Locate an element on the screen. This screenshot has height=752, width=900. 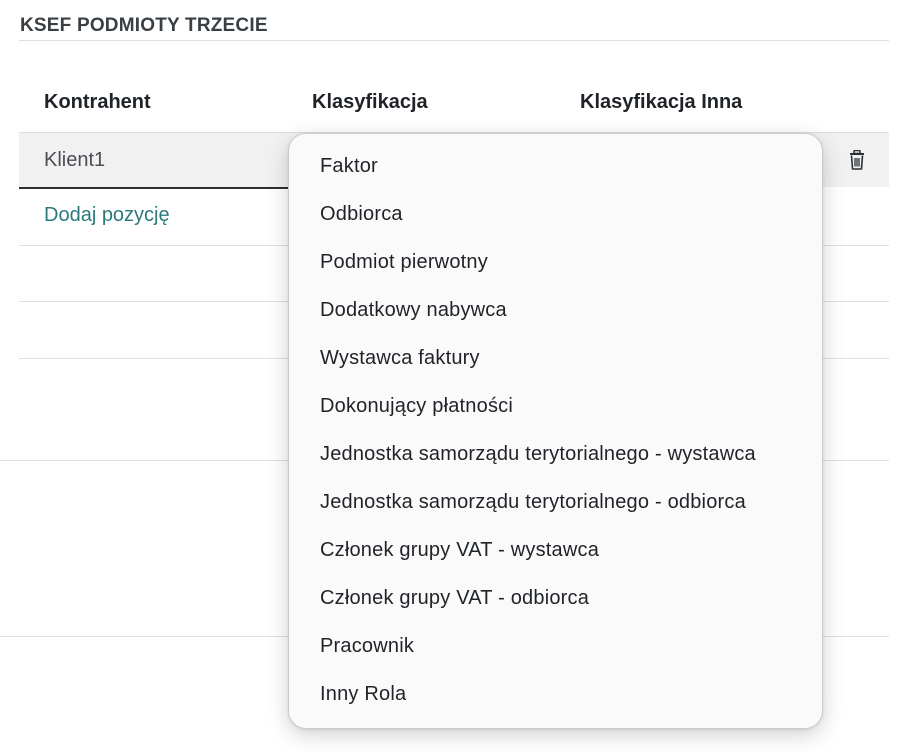
column-header-klasyfikacja: Klasyfikacja is located at coordinates (370, 102).